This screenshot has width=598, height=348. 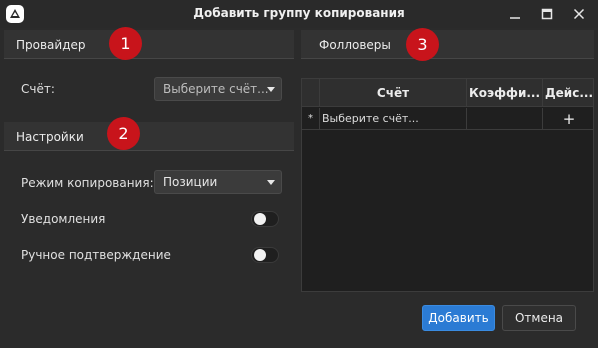 What do you see at coordinates (87, 183) in the screenshot?
I see `copy-mode-label: Режим копирования:` at bounding box center [87, 183].